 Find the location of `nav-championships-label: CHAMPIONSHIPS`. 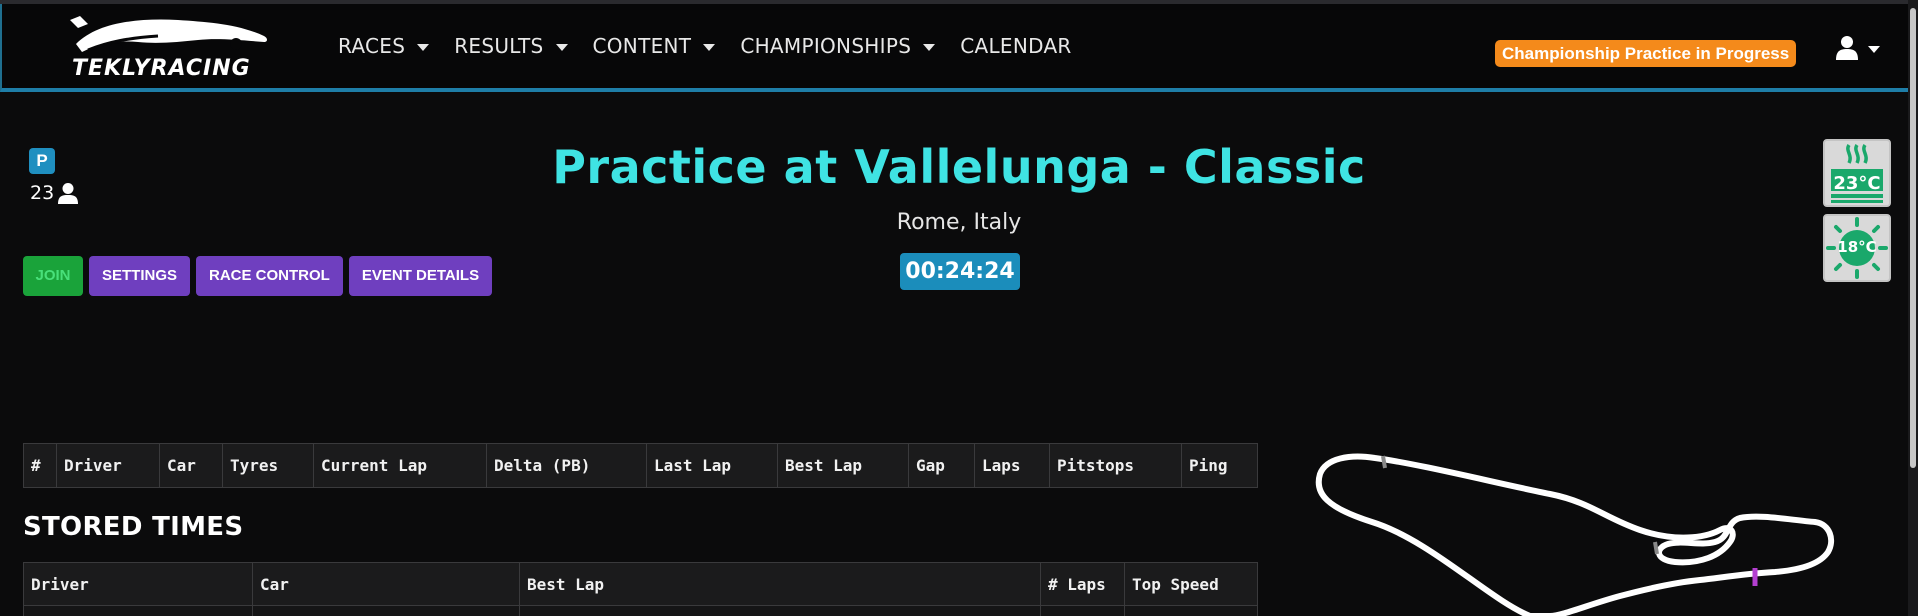

nav-championships-label: CHAMPIONSHIPS is located at coordinates (826, 46).